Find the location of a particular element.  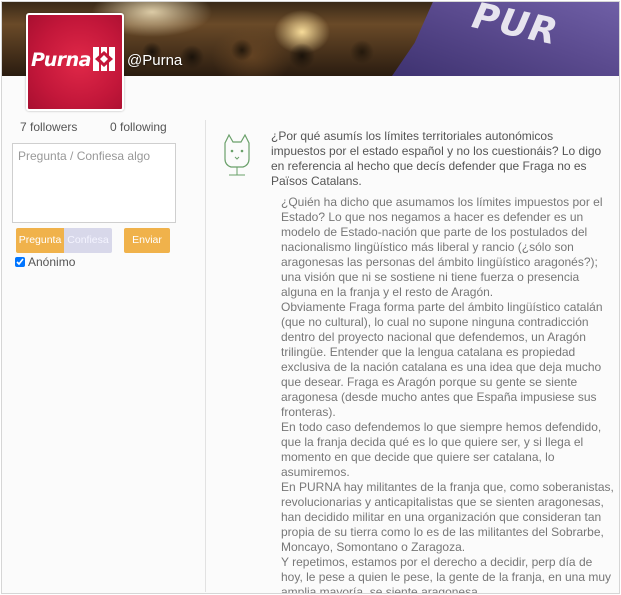

mode-question-button: Pregunta is located at coordinates (40, 240).